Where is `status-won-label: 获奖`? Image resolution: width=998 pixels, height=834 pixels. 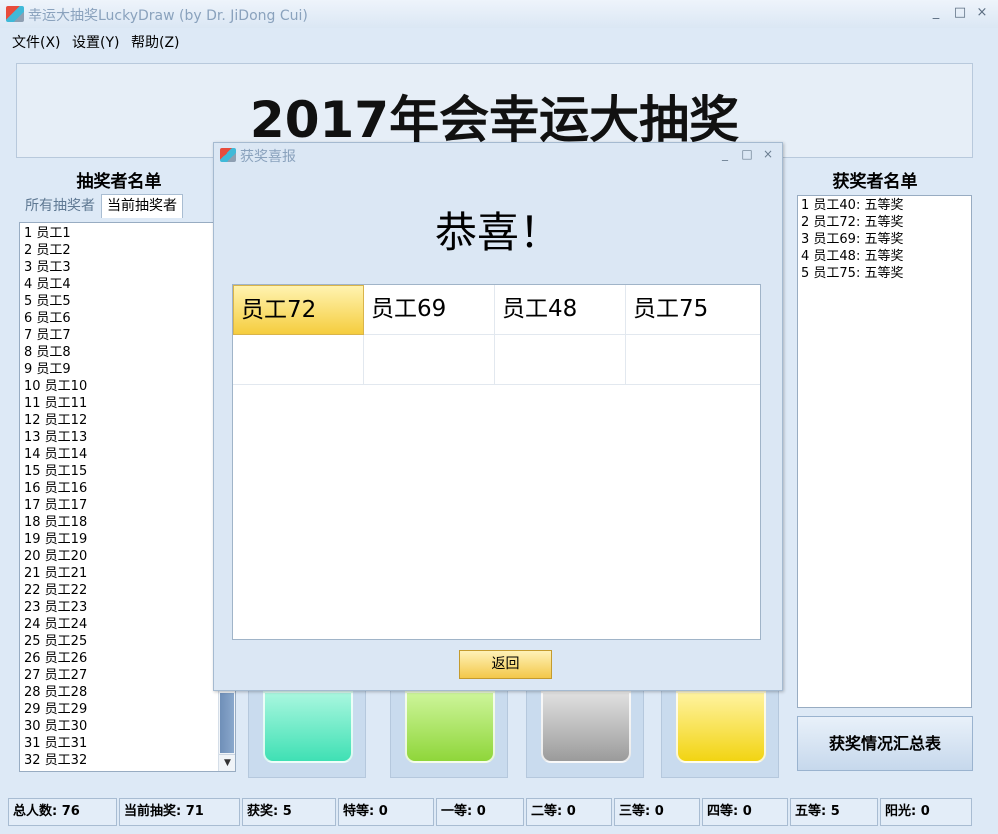
status-won-label: 获奖 is located at coordinates (260, 811).